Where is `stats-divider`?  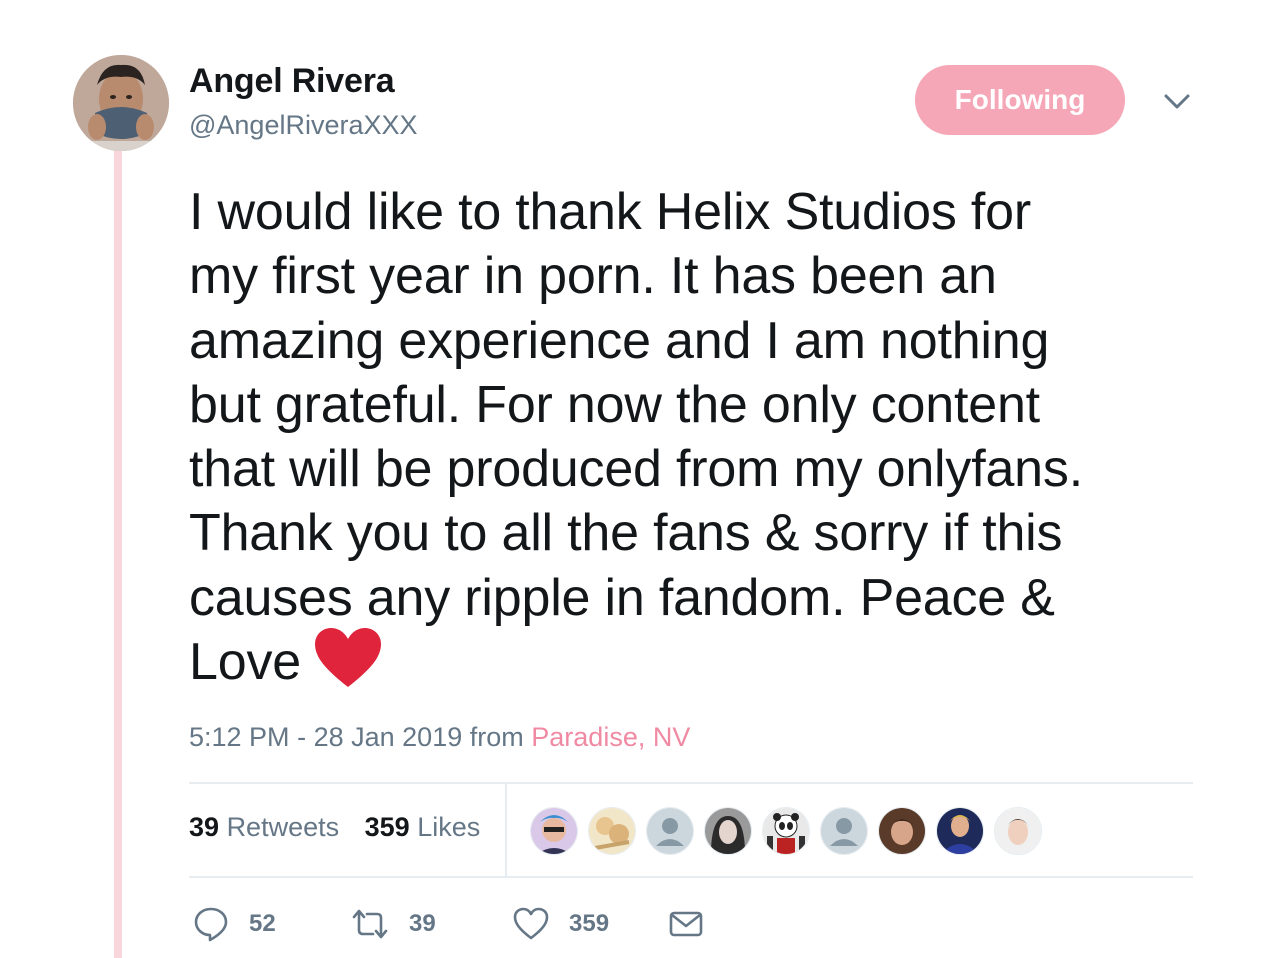 stats-divider is located at coordinates (506, 830).